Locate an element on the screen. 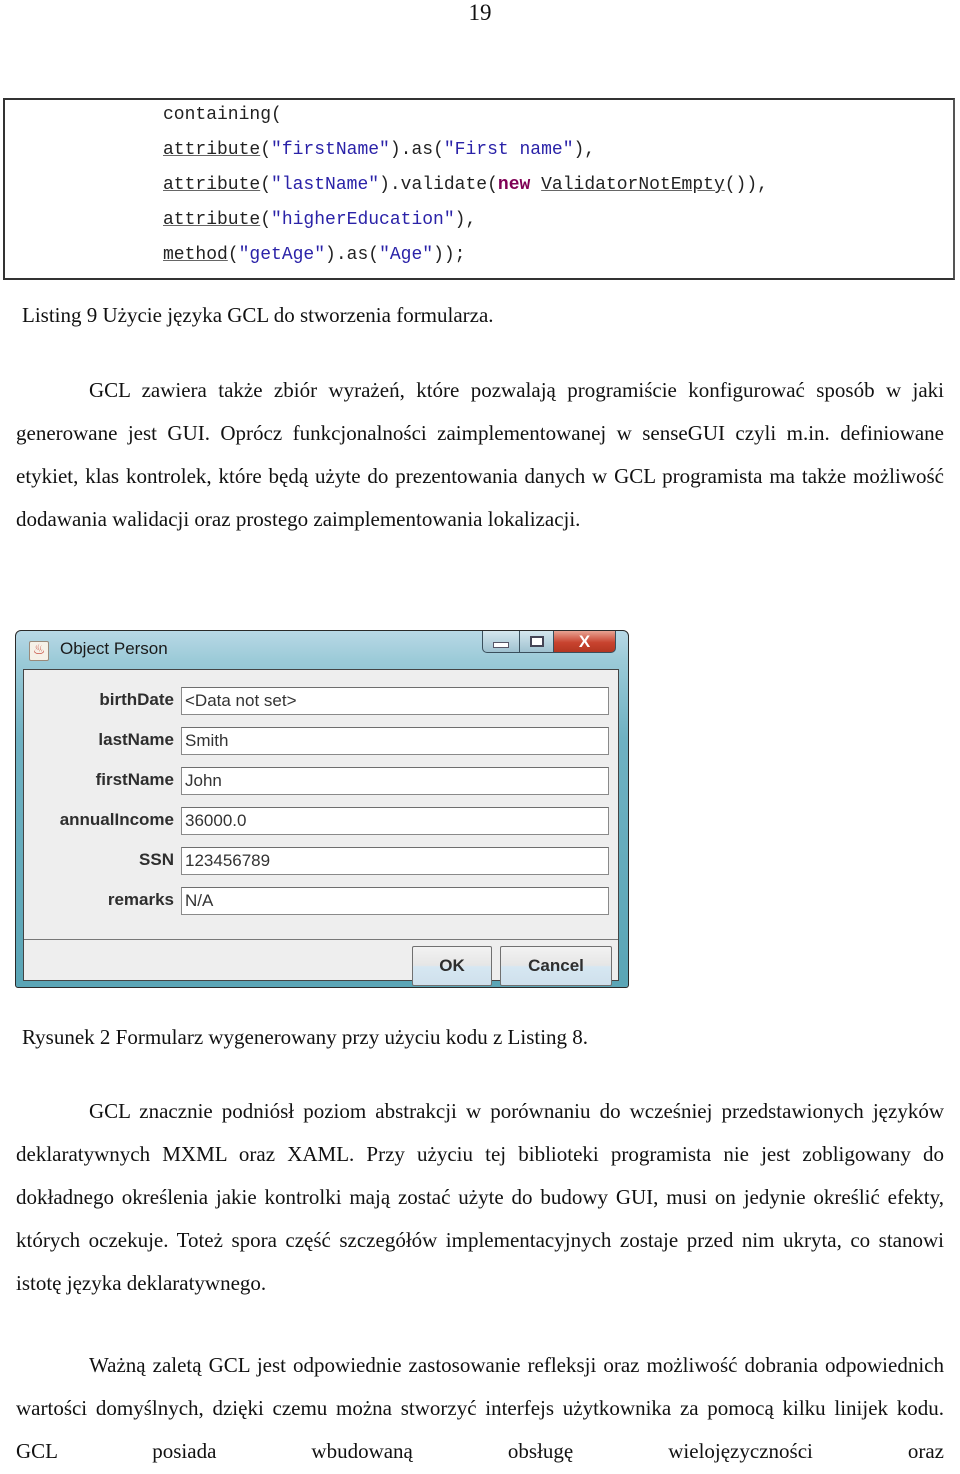 This screenshot has width=960, height=1474. field-label: lastName is located at coordinates (136, 739).